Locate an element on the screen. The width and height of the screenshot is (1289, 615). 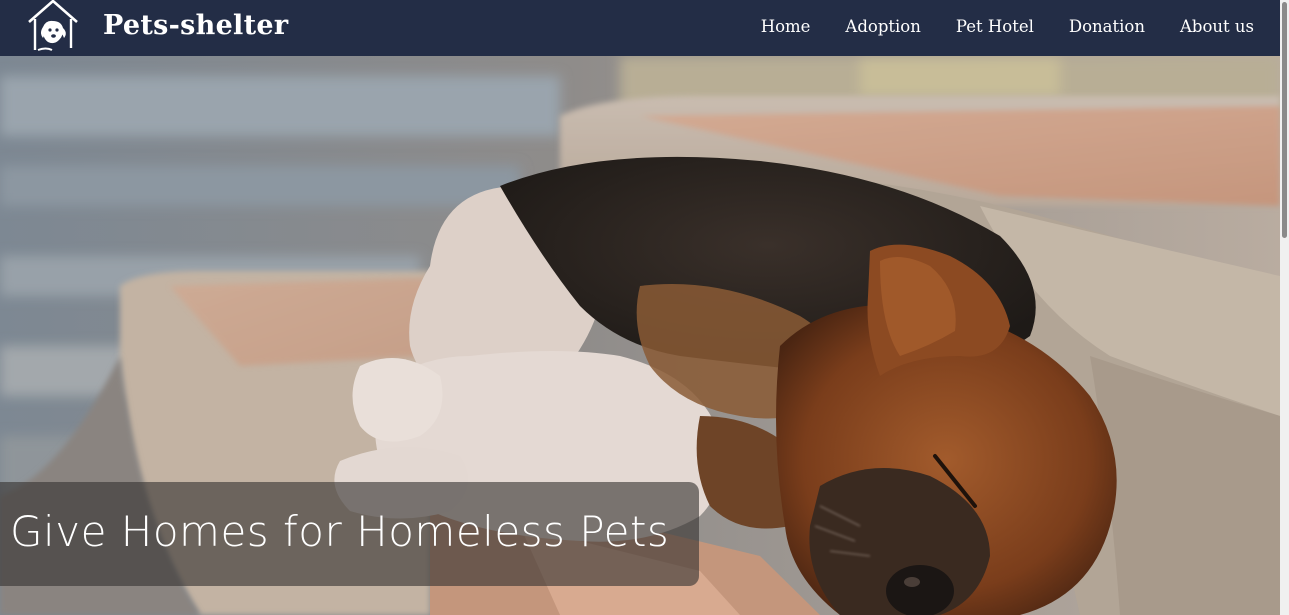
hero-caption-box: Give Homes for Homeless Pets is located at coordinates (349, 534).